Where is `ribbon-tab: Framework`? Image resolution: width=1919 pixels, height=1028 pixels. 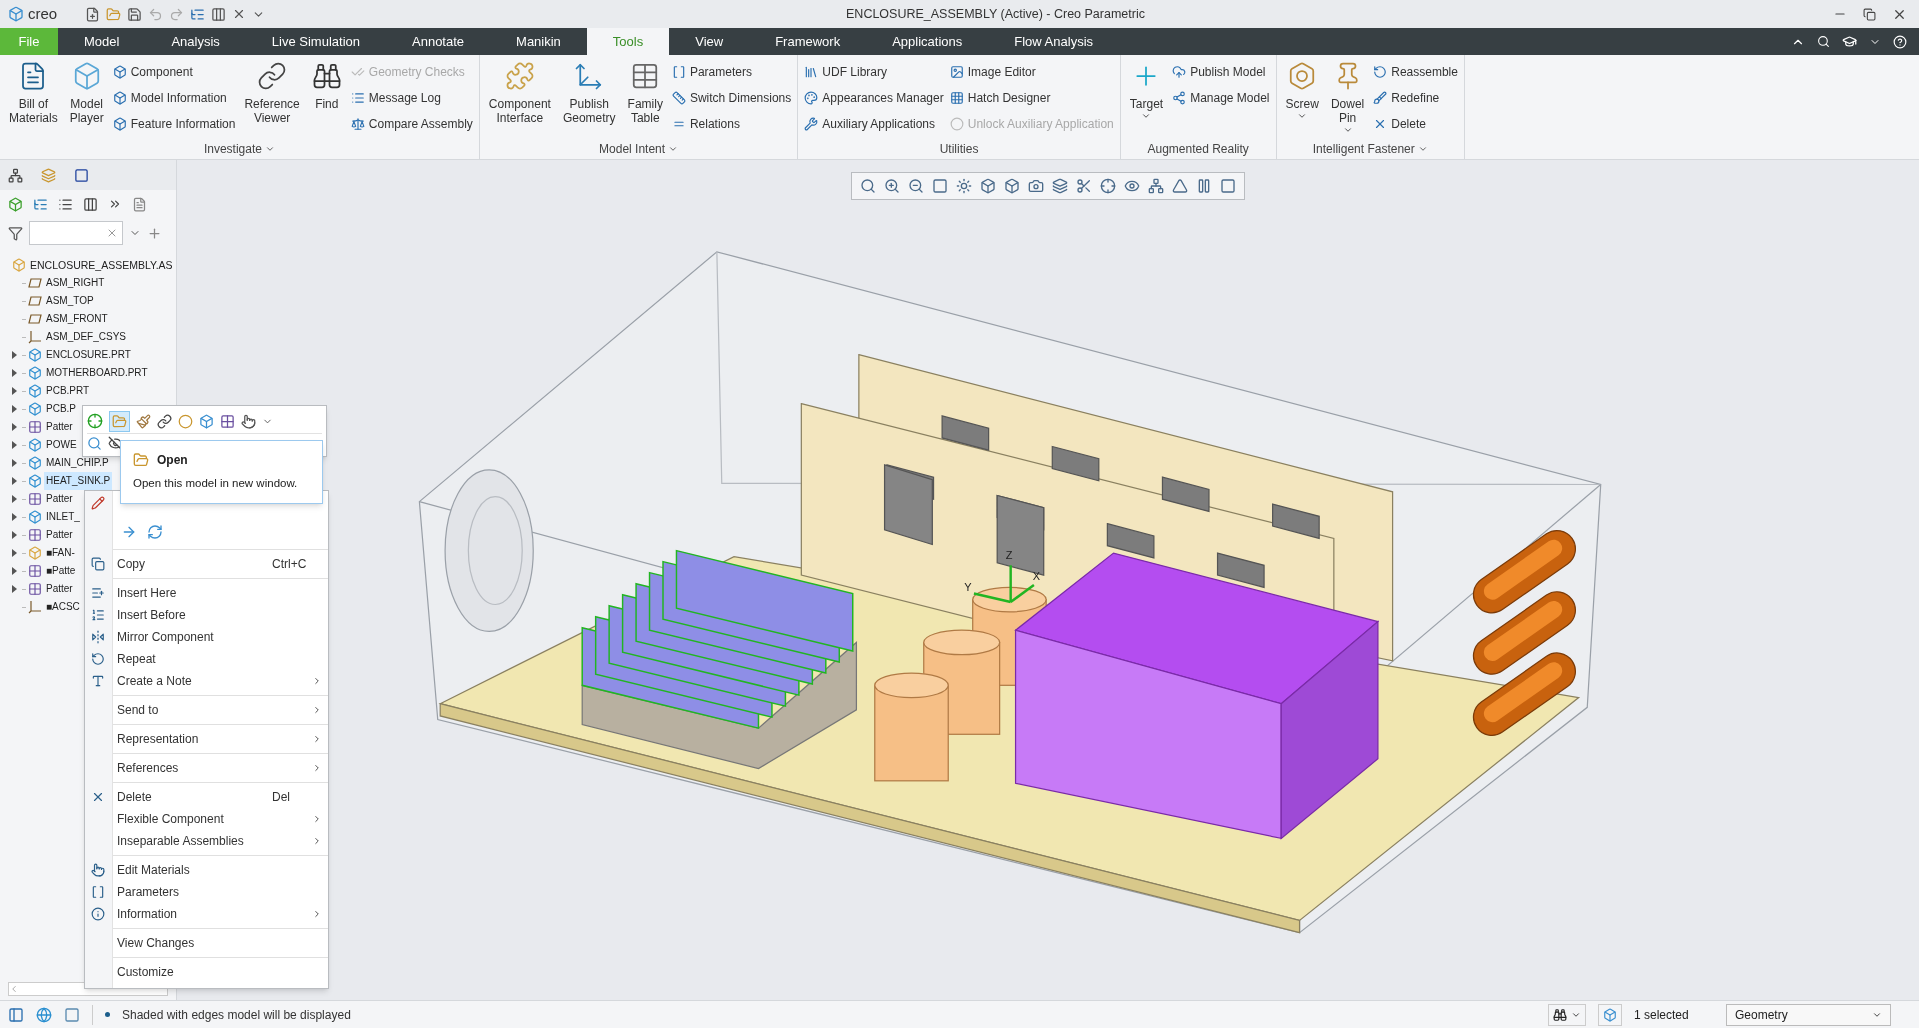
ribbon-tab: Framework is located at coordinates (808, 41).